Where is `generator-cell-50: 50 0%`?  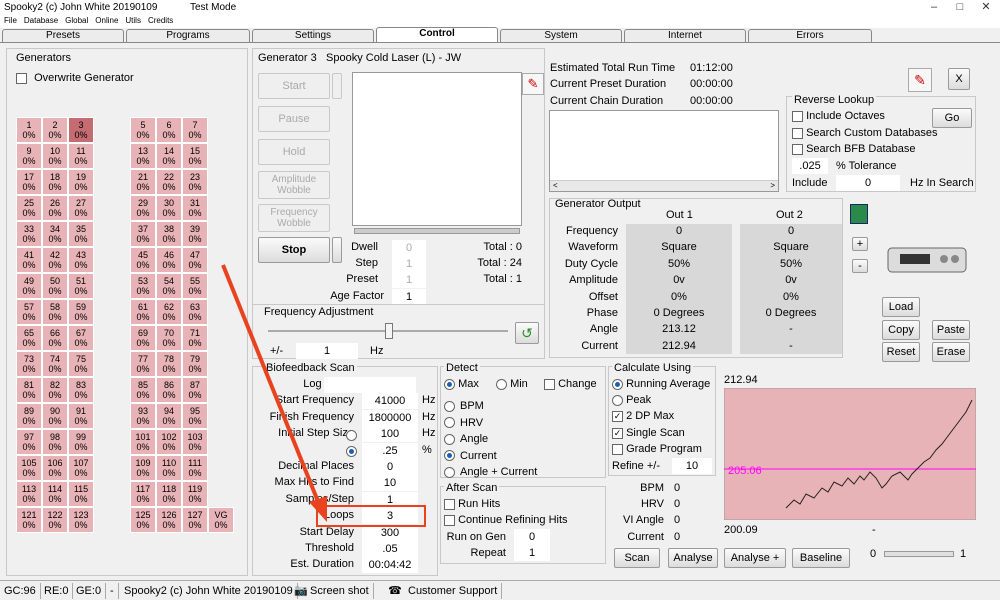 generator-cell-50: 50 0% is located at coordinates (55, 286).